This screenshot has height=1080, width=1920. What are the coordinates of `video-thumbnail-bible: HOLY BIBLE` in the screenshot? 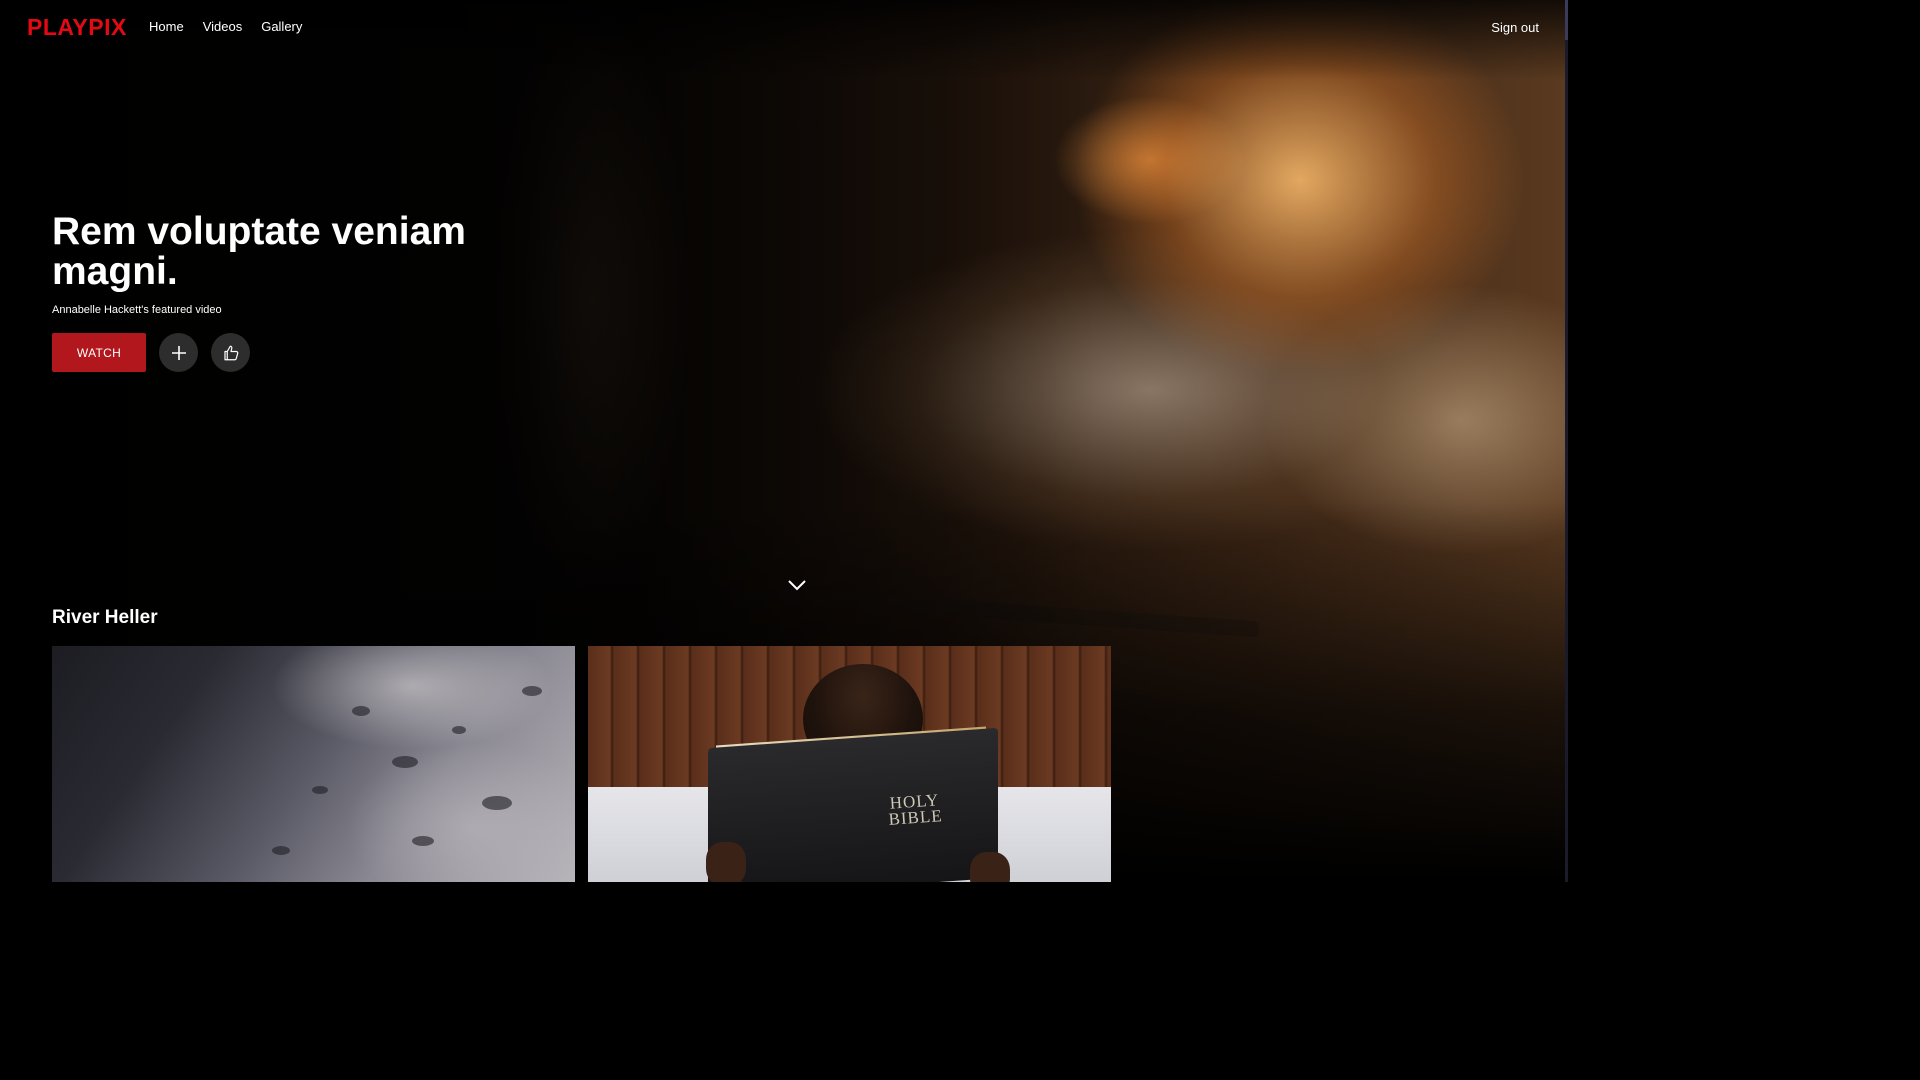 It's located at (849, 764).